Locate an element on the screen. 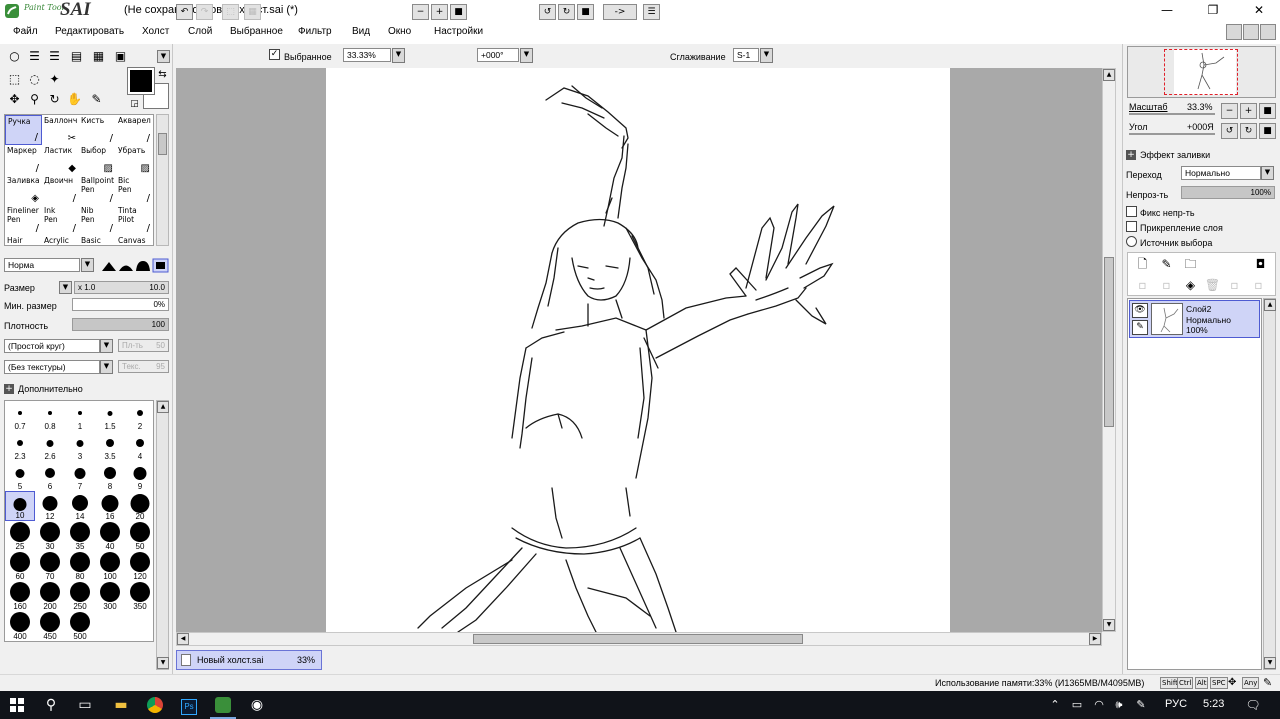 This screenshot has height=719, width=1280. brush-texture-dropdown: ▼ is located at coordinates (106, 367).